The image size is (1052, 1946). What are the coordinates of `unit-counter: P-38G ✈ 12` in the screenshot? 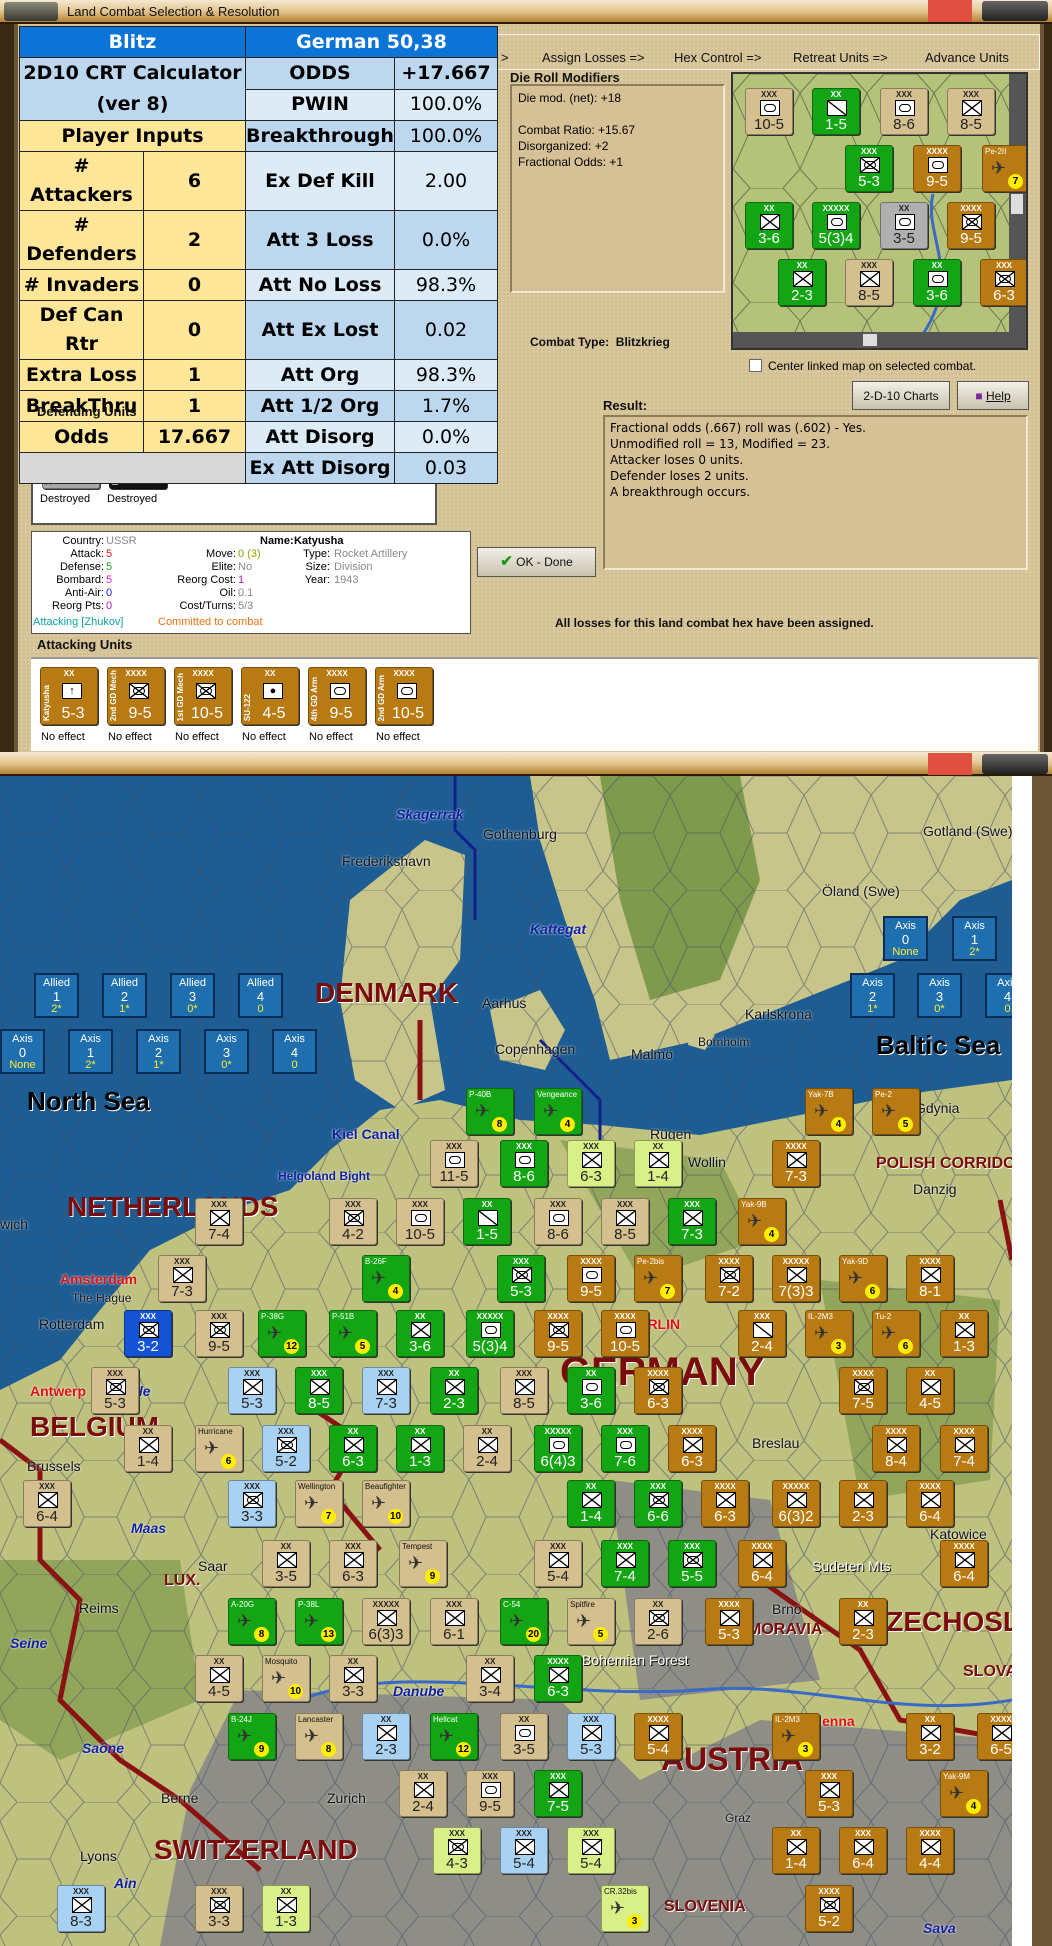 It's located at (282, 1333).